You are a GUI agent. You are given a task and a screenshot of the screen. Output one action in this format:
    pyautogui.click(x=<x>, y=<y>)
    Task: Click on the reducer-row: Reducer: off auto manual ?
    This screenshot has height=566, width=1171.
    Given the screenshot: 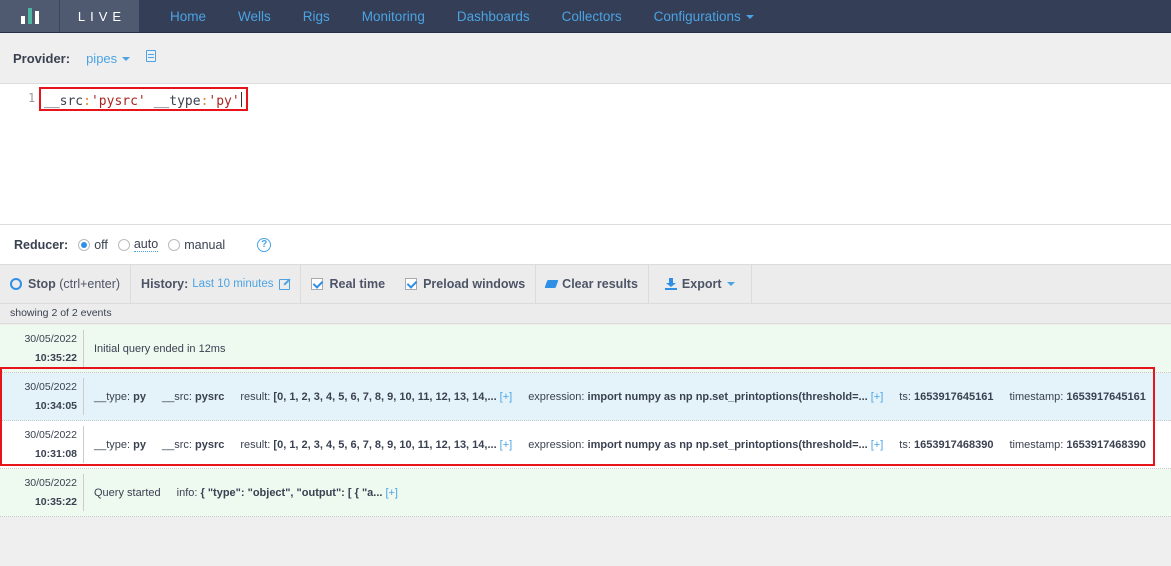 What is the action you would take?
    pyautogui.click(x=585, y=245)
    